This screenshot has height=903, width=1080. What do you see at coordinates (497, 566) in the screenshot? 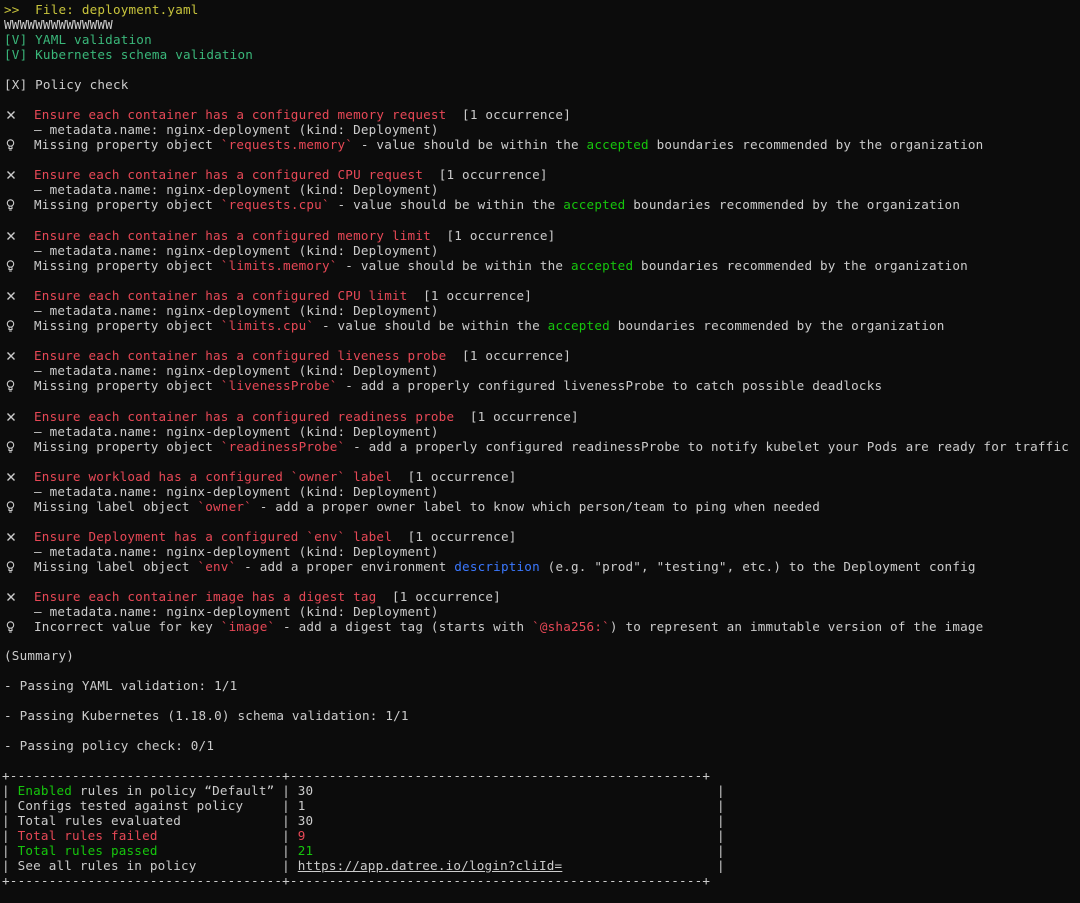
I see `message-highlight: description` at bounding box center [497, 566].